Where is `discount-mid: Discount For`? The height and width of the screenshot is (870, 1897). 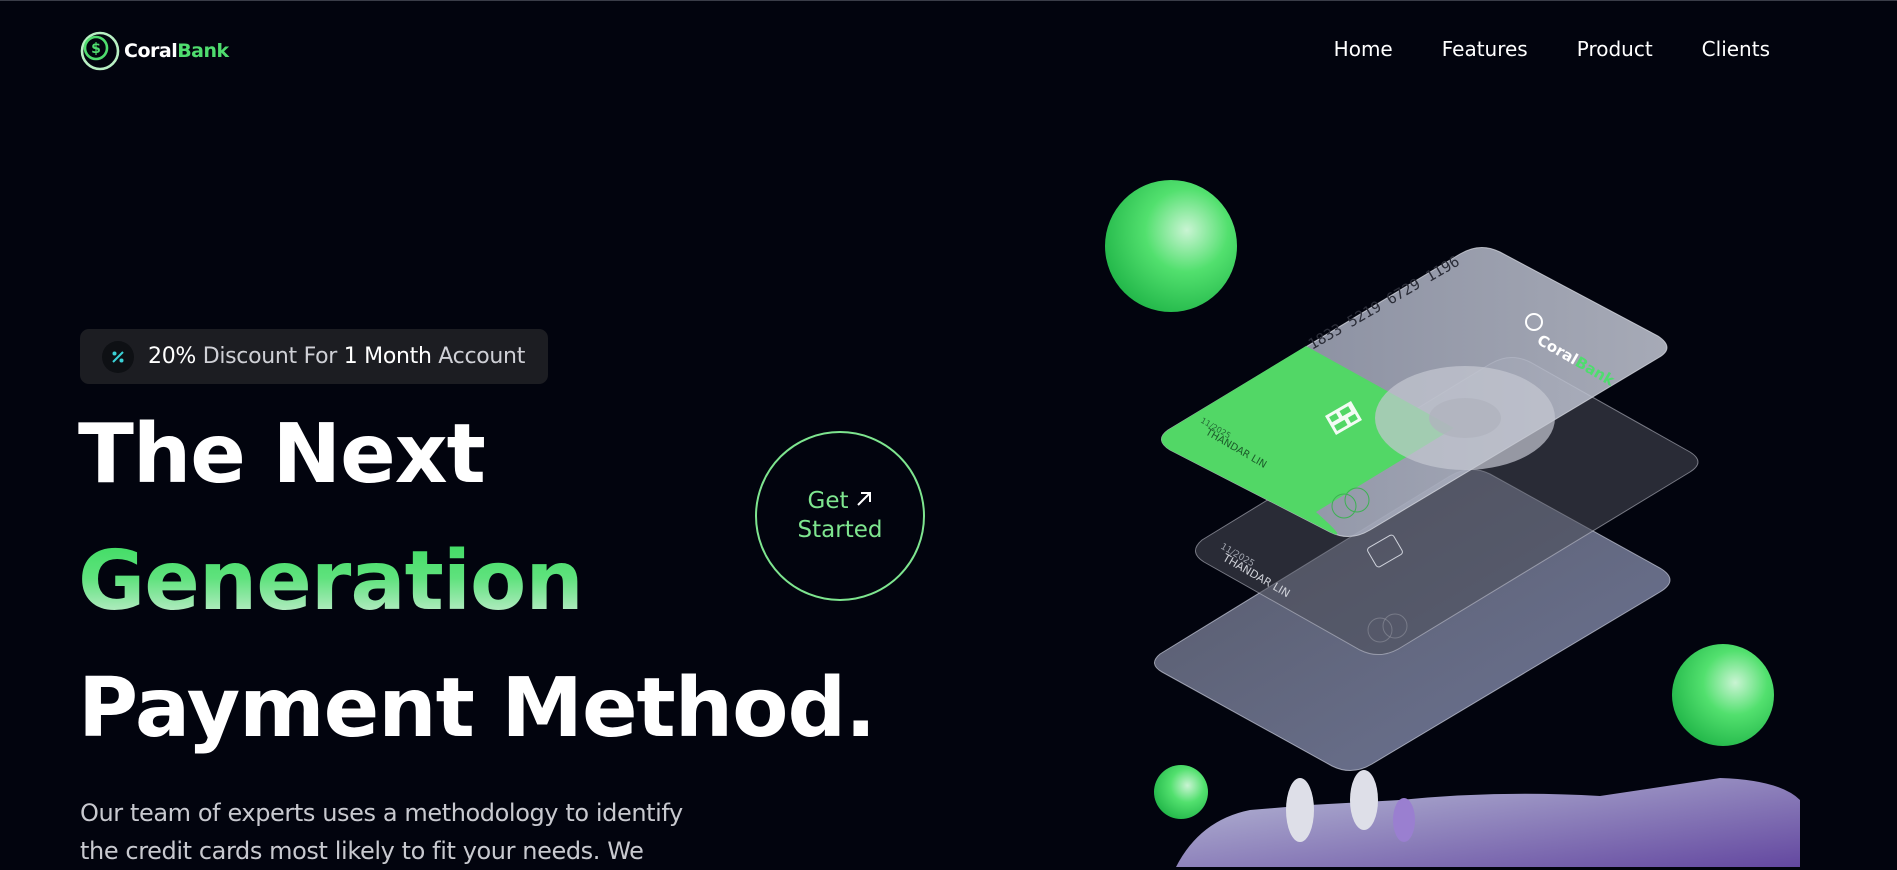
discount-mid: Discount For is located at coordinates (270, 356).